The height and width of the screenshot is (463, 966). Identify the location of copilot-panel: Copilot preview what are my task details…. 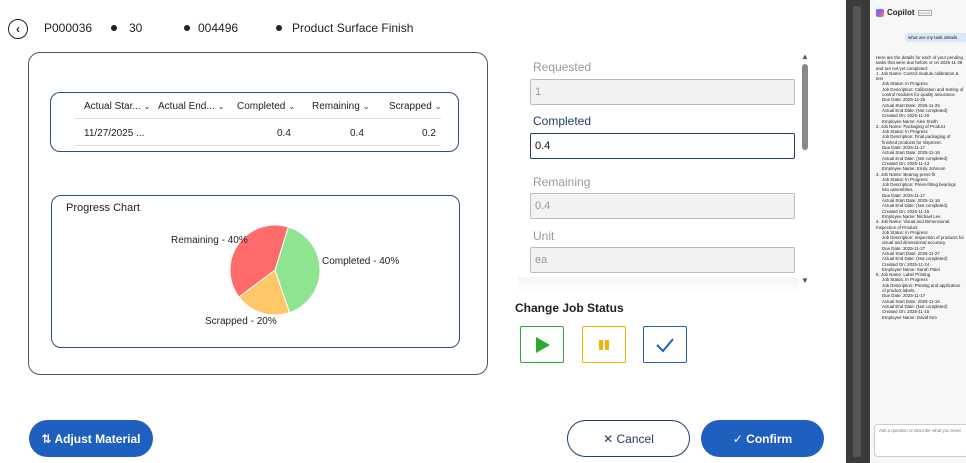
(918, 231).